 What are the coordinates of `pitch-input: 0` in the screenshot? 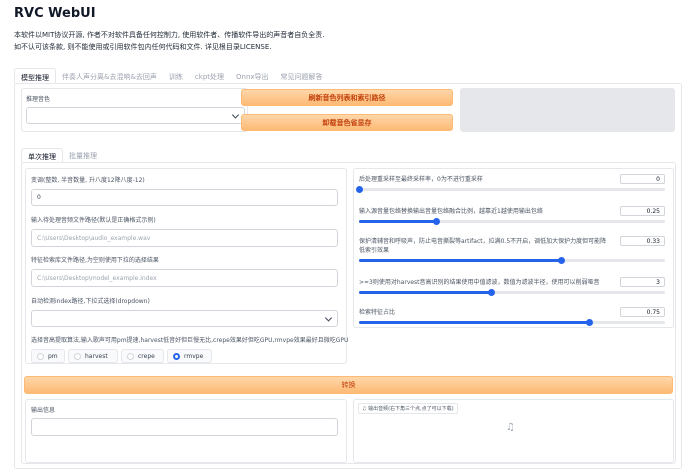 It's located at (184, 197).